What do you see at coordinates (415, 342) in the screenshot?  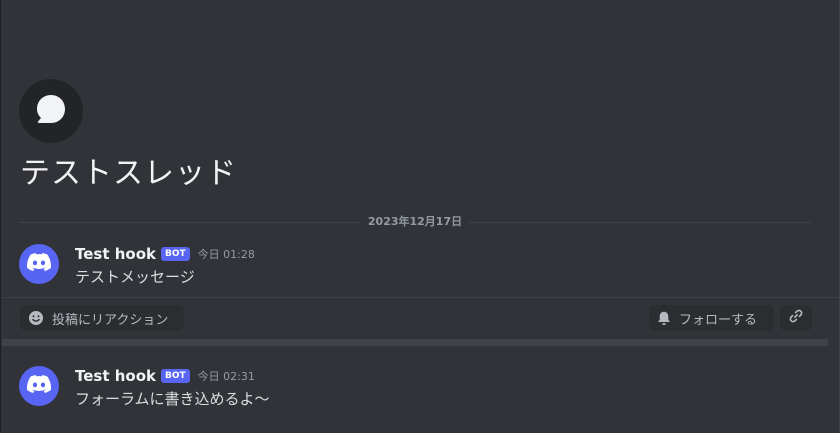 I see `message-separator` at bounding box center [415, 342].